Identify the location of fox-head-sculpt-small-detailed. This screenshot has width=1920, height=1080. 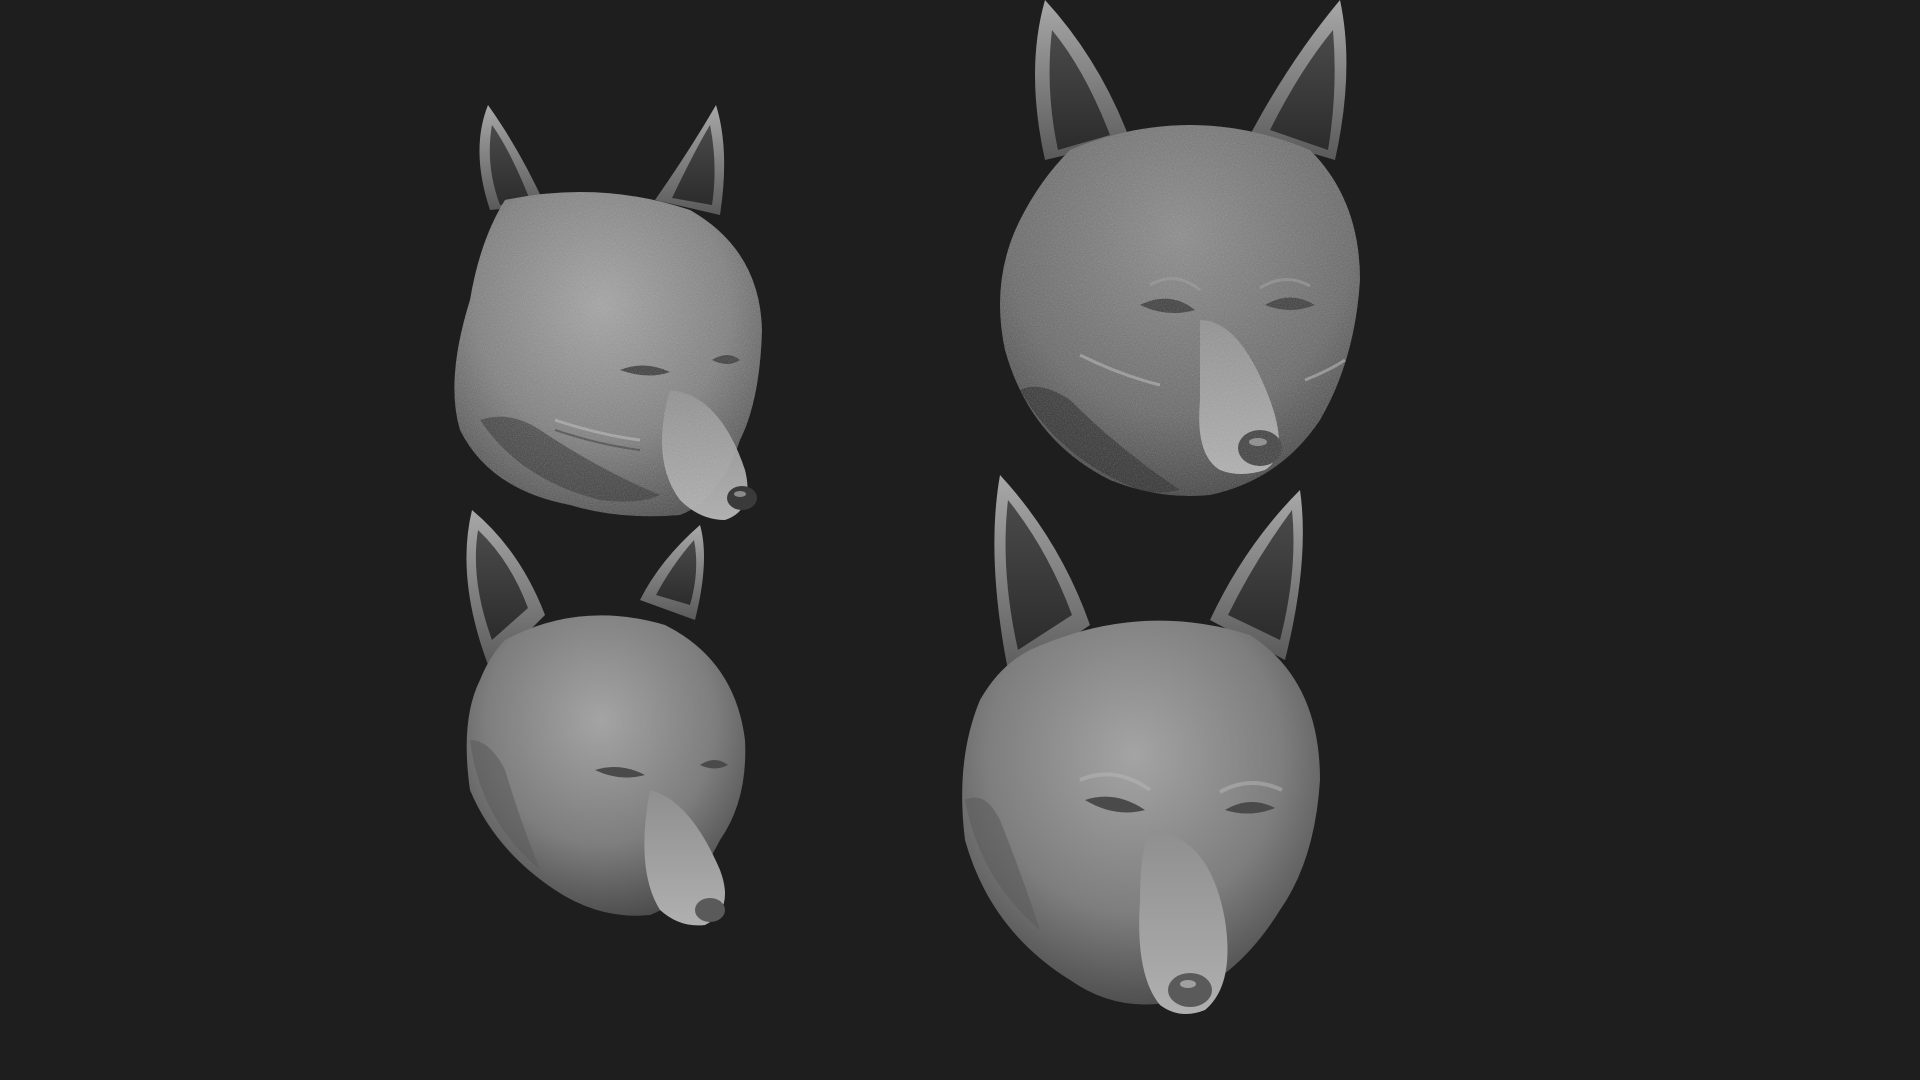
(608, 312).